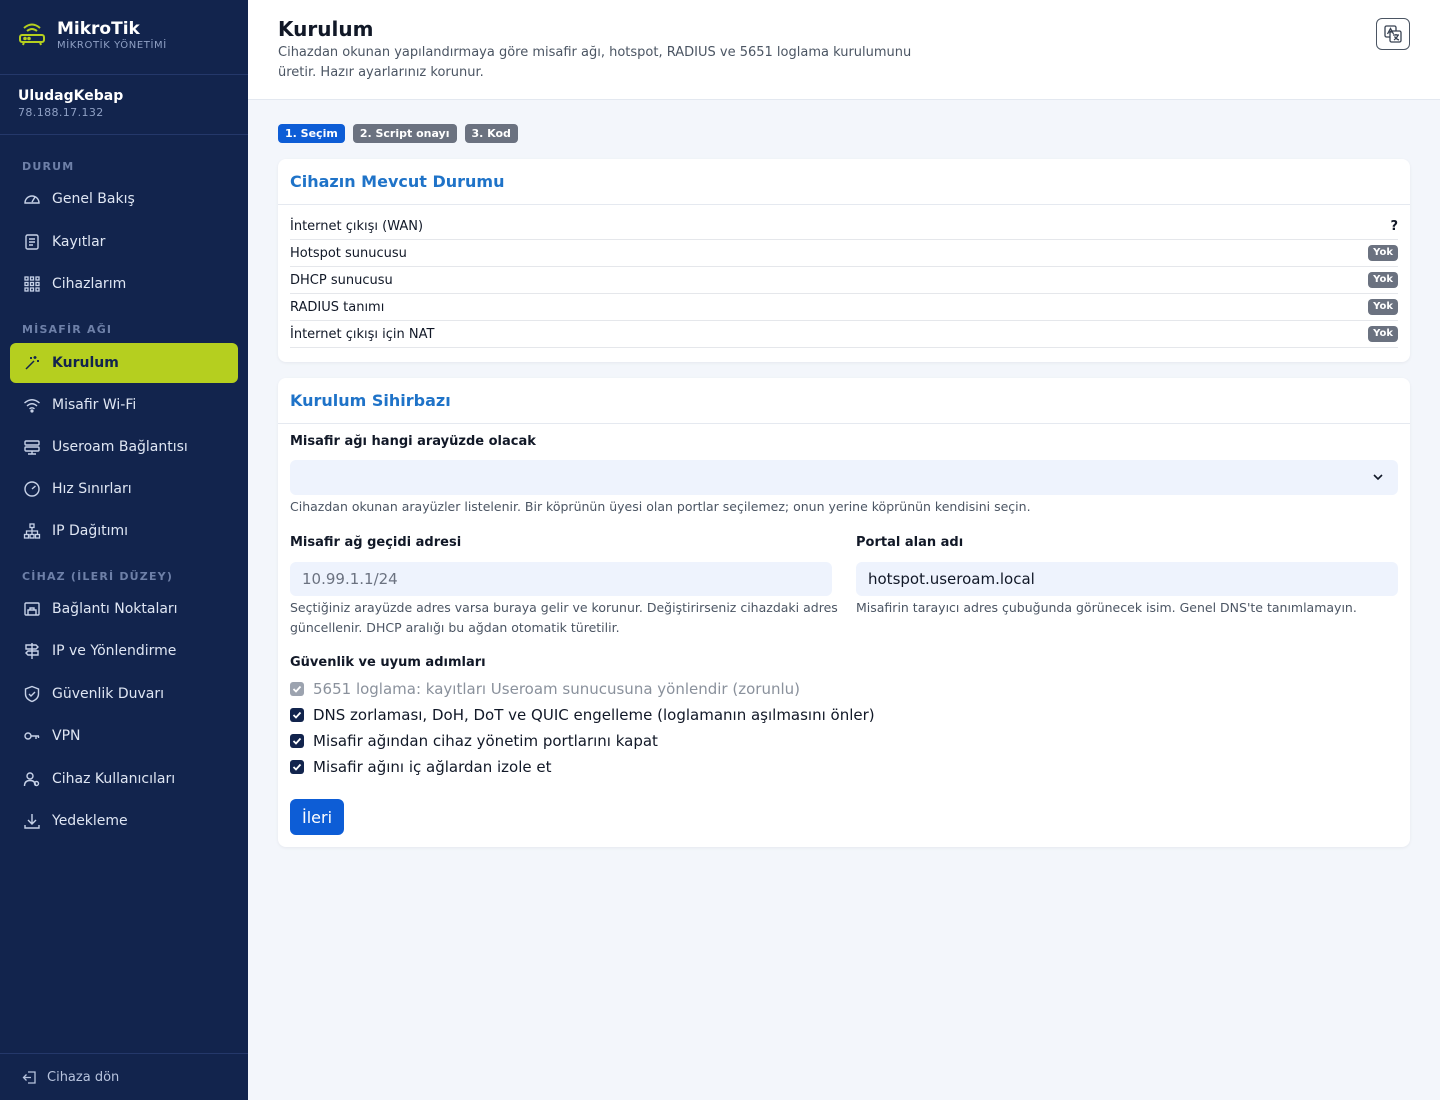  I want to click on sidebar-item-ip-ve-yonlendirme: IP ve Yönlendirme, so click(124, 651).